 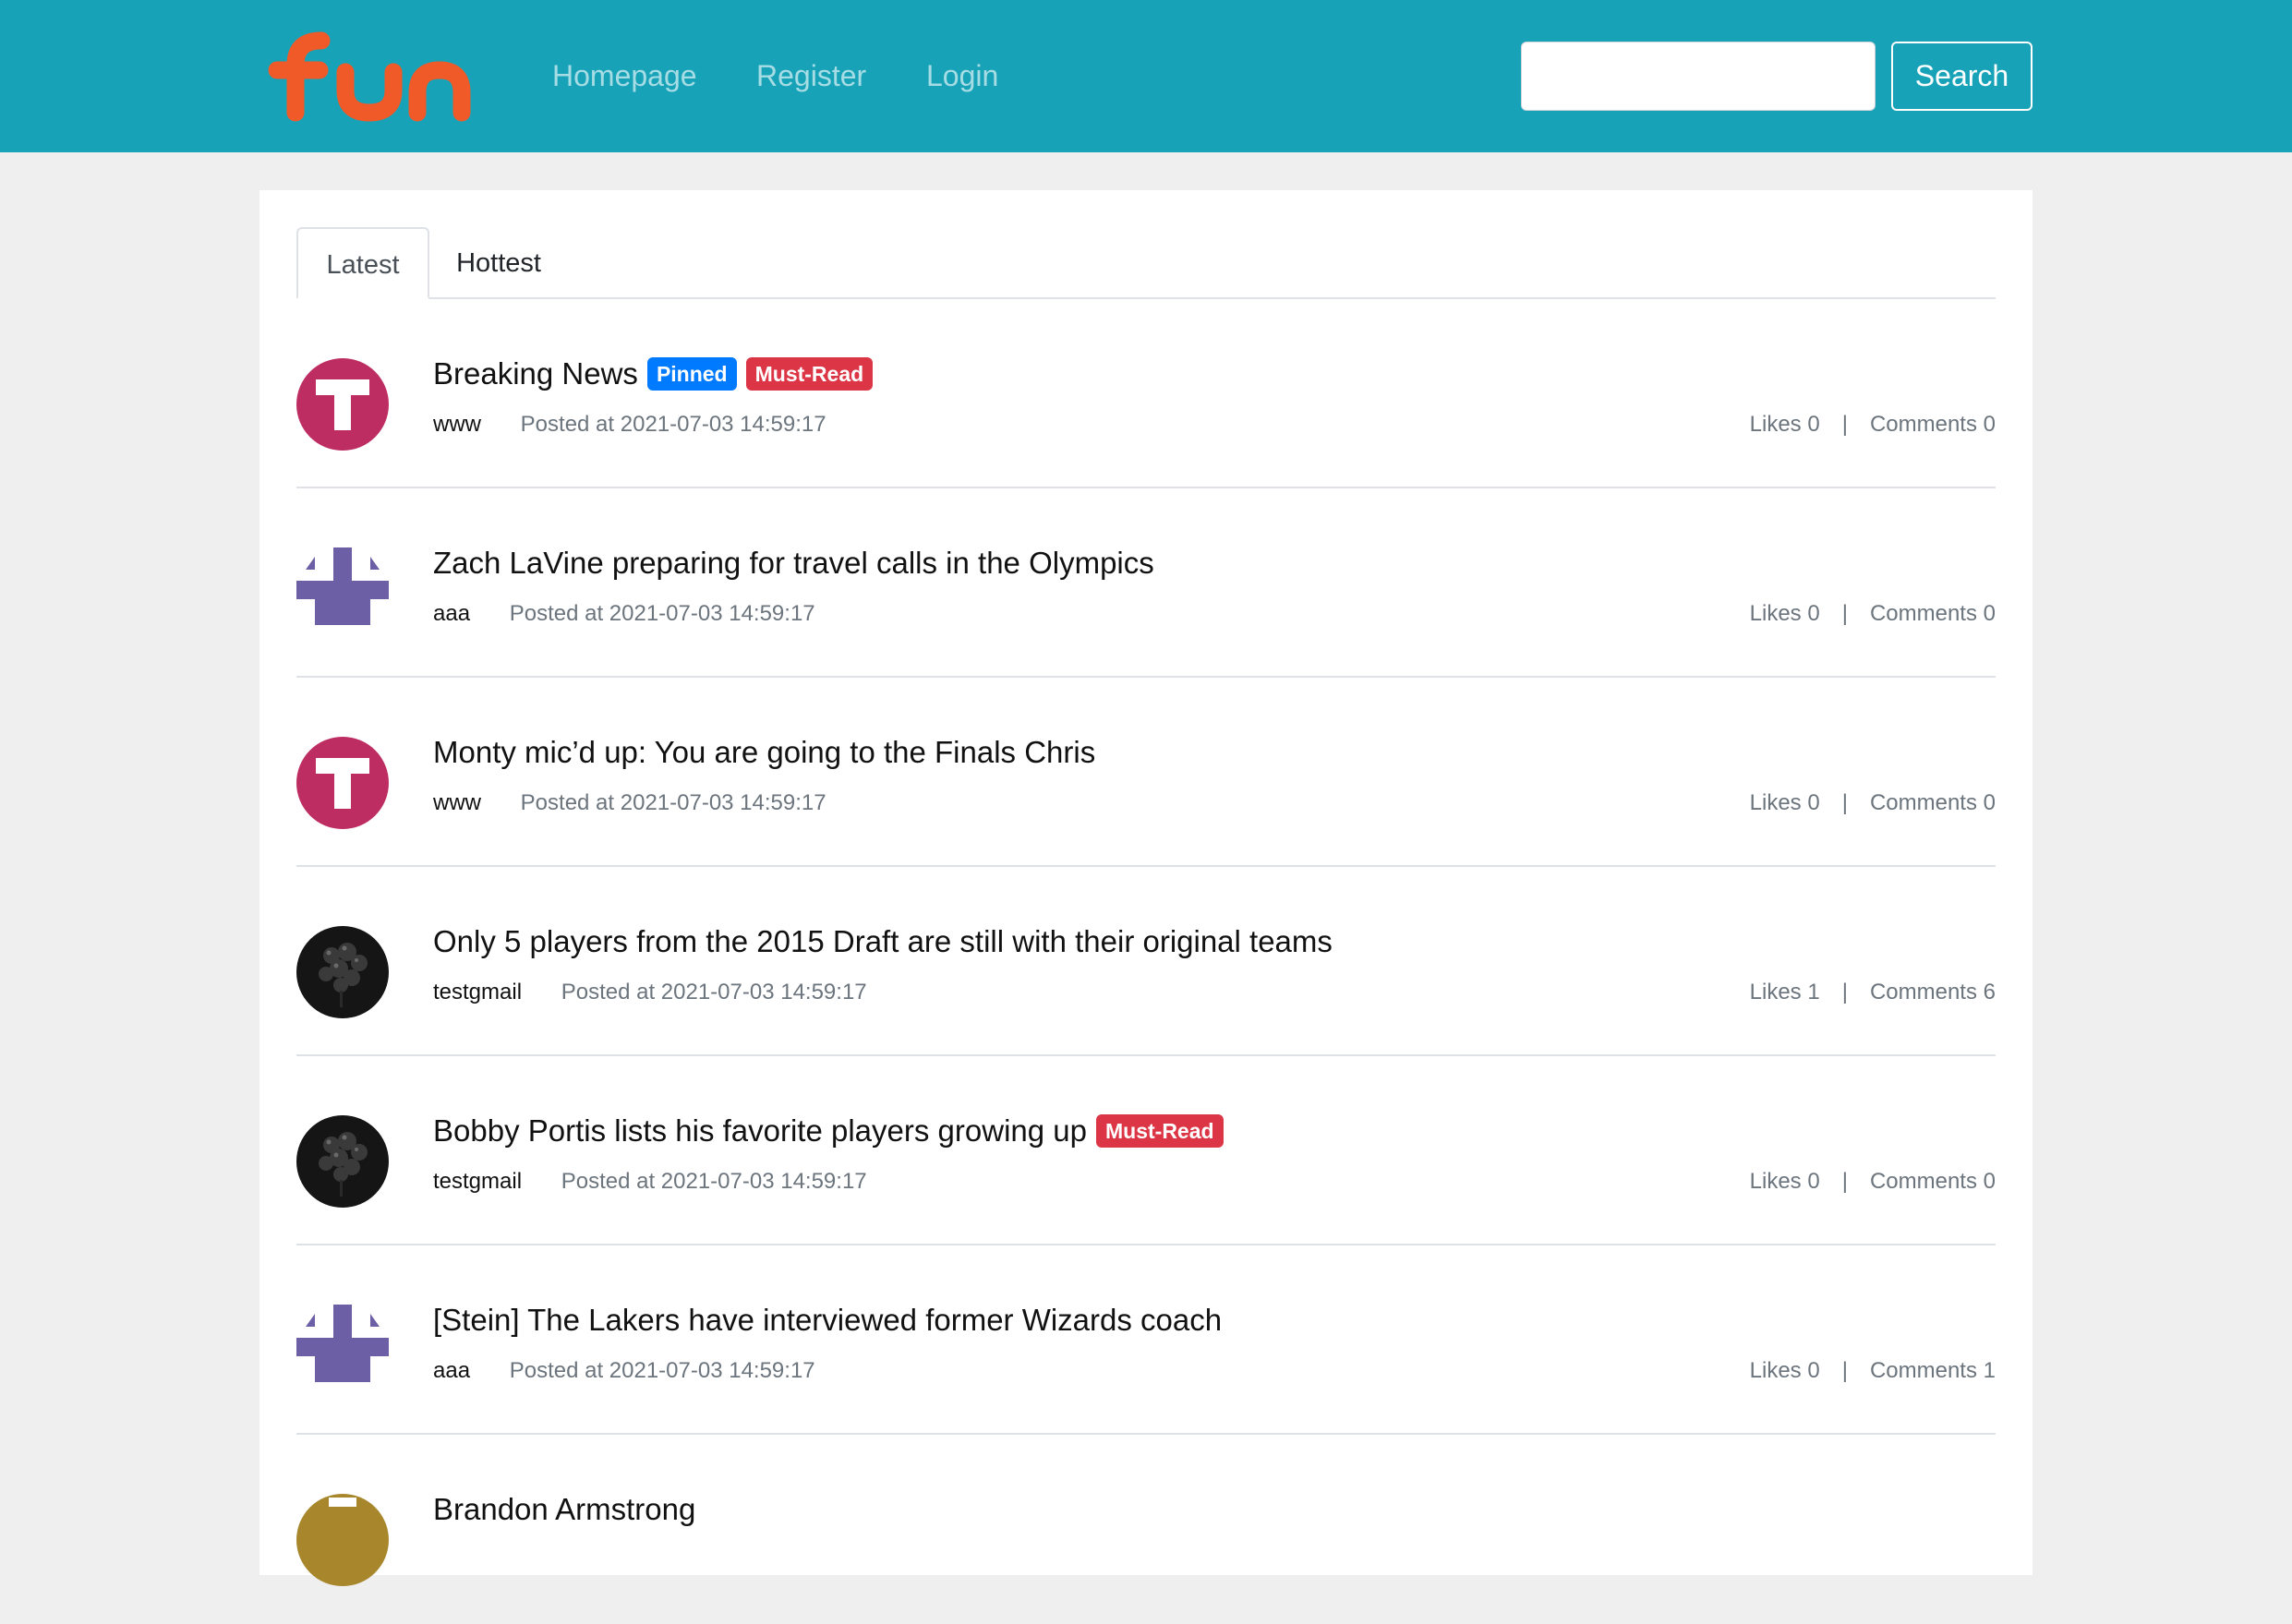 What do you see at coordinates (1989, 1370) in the screenshot?
I see `comments-count: 1` at bounding box center [1989, 1370].